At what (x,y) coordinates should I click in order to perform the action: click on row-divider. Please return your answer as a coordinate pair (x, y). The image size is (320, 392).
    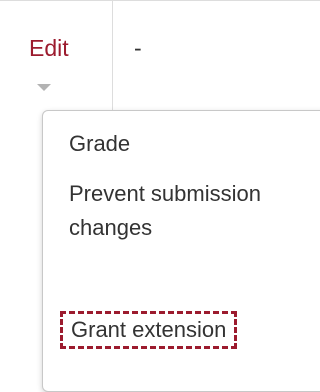
    Looking at the image, I should click on (160, 0).